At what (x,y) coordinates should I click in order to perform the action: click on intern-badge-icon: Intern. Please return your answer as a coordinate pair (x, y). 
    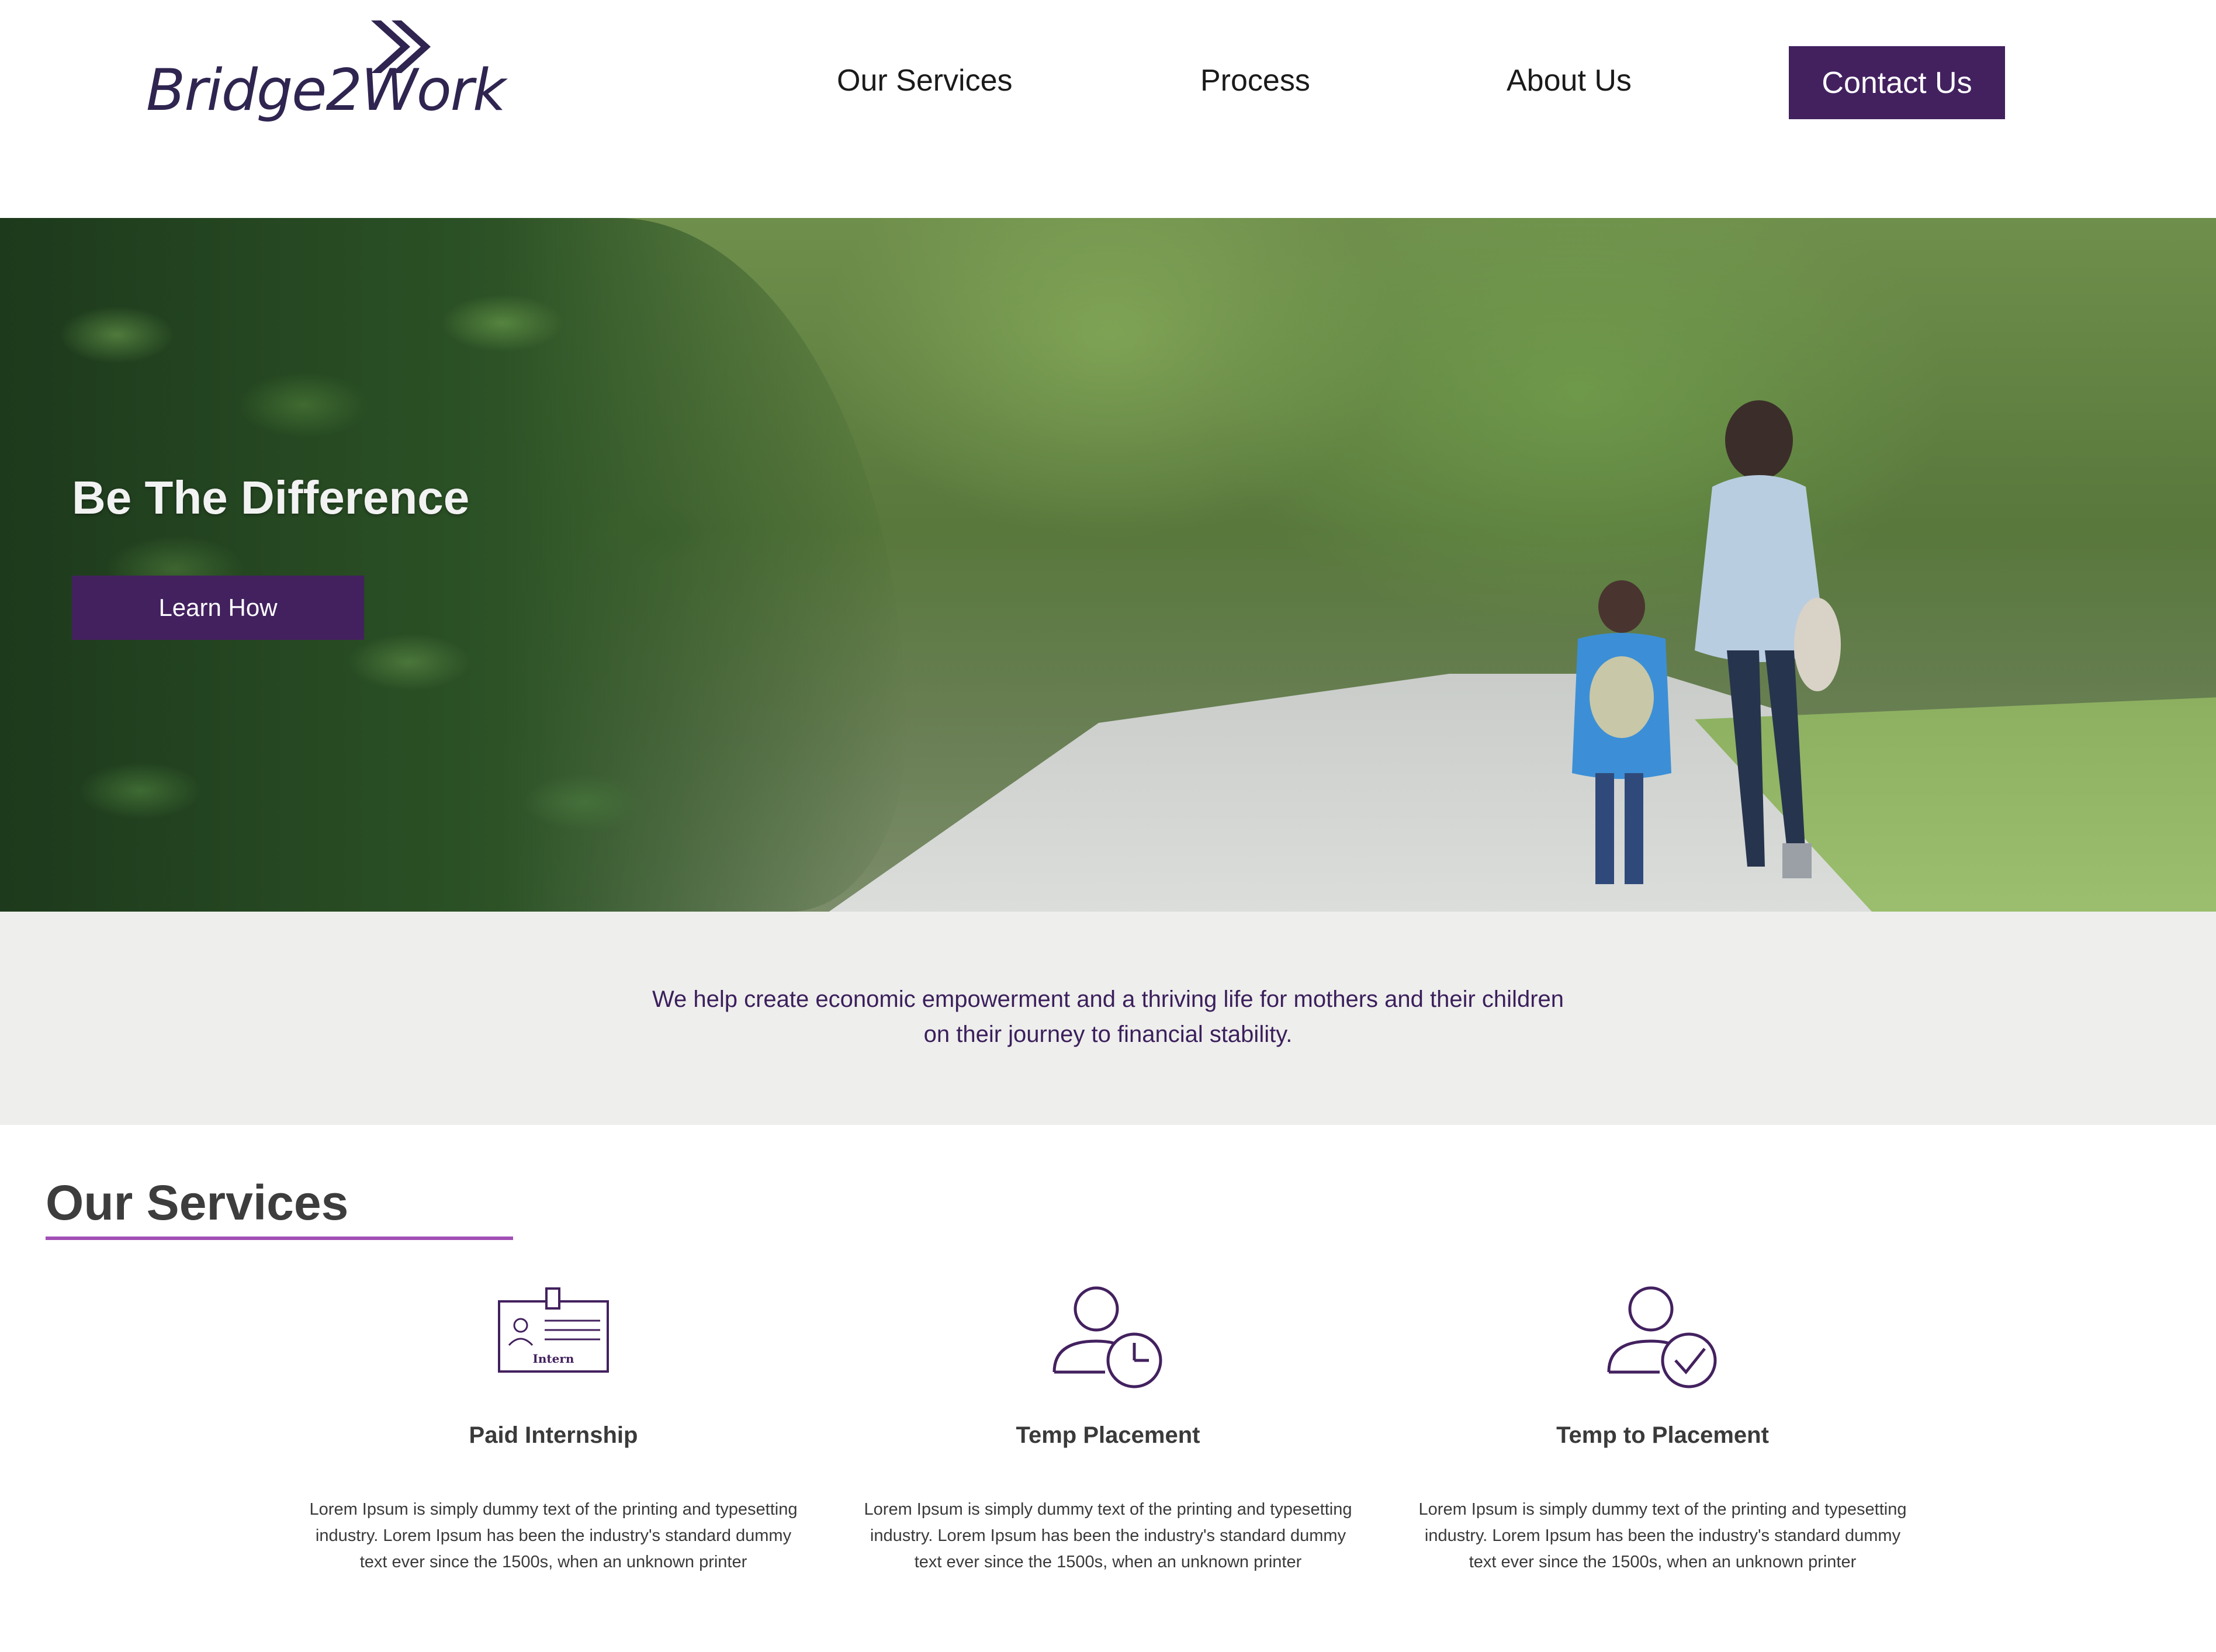
    Looking at the image, I should click on (553, 1330).